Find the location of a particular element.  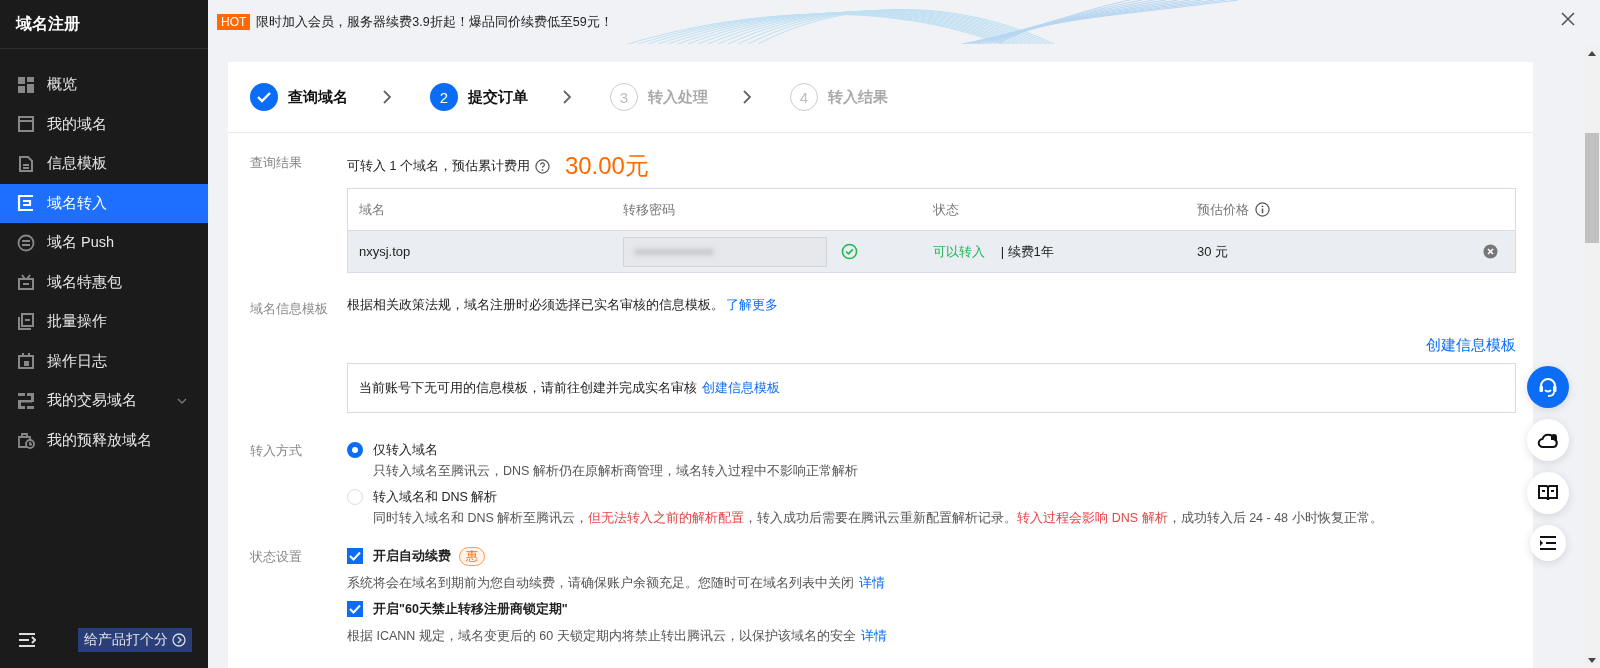

document-icon is located at coordinates (26, 163).